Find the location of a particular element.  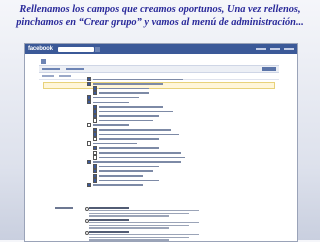

facebook-top-bar: facebook is located at coordinates (161, 49).